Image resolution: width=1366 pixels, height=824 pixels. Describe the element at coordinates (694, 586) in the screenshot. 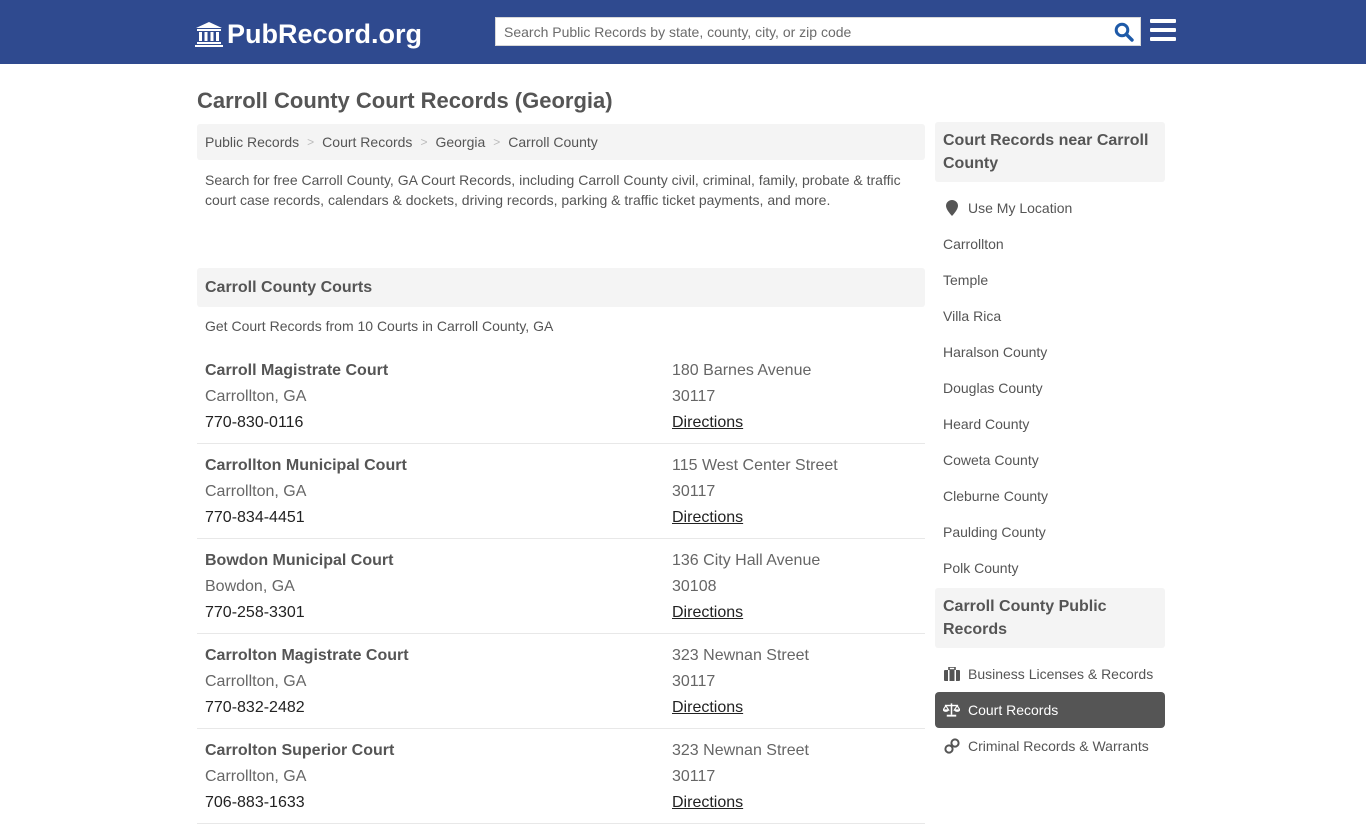

I see `court-zip: 30108` at that location.